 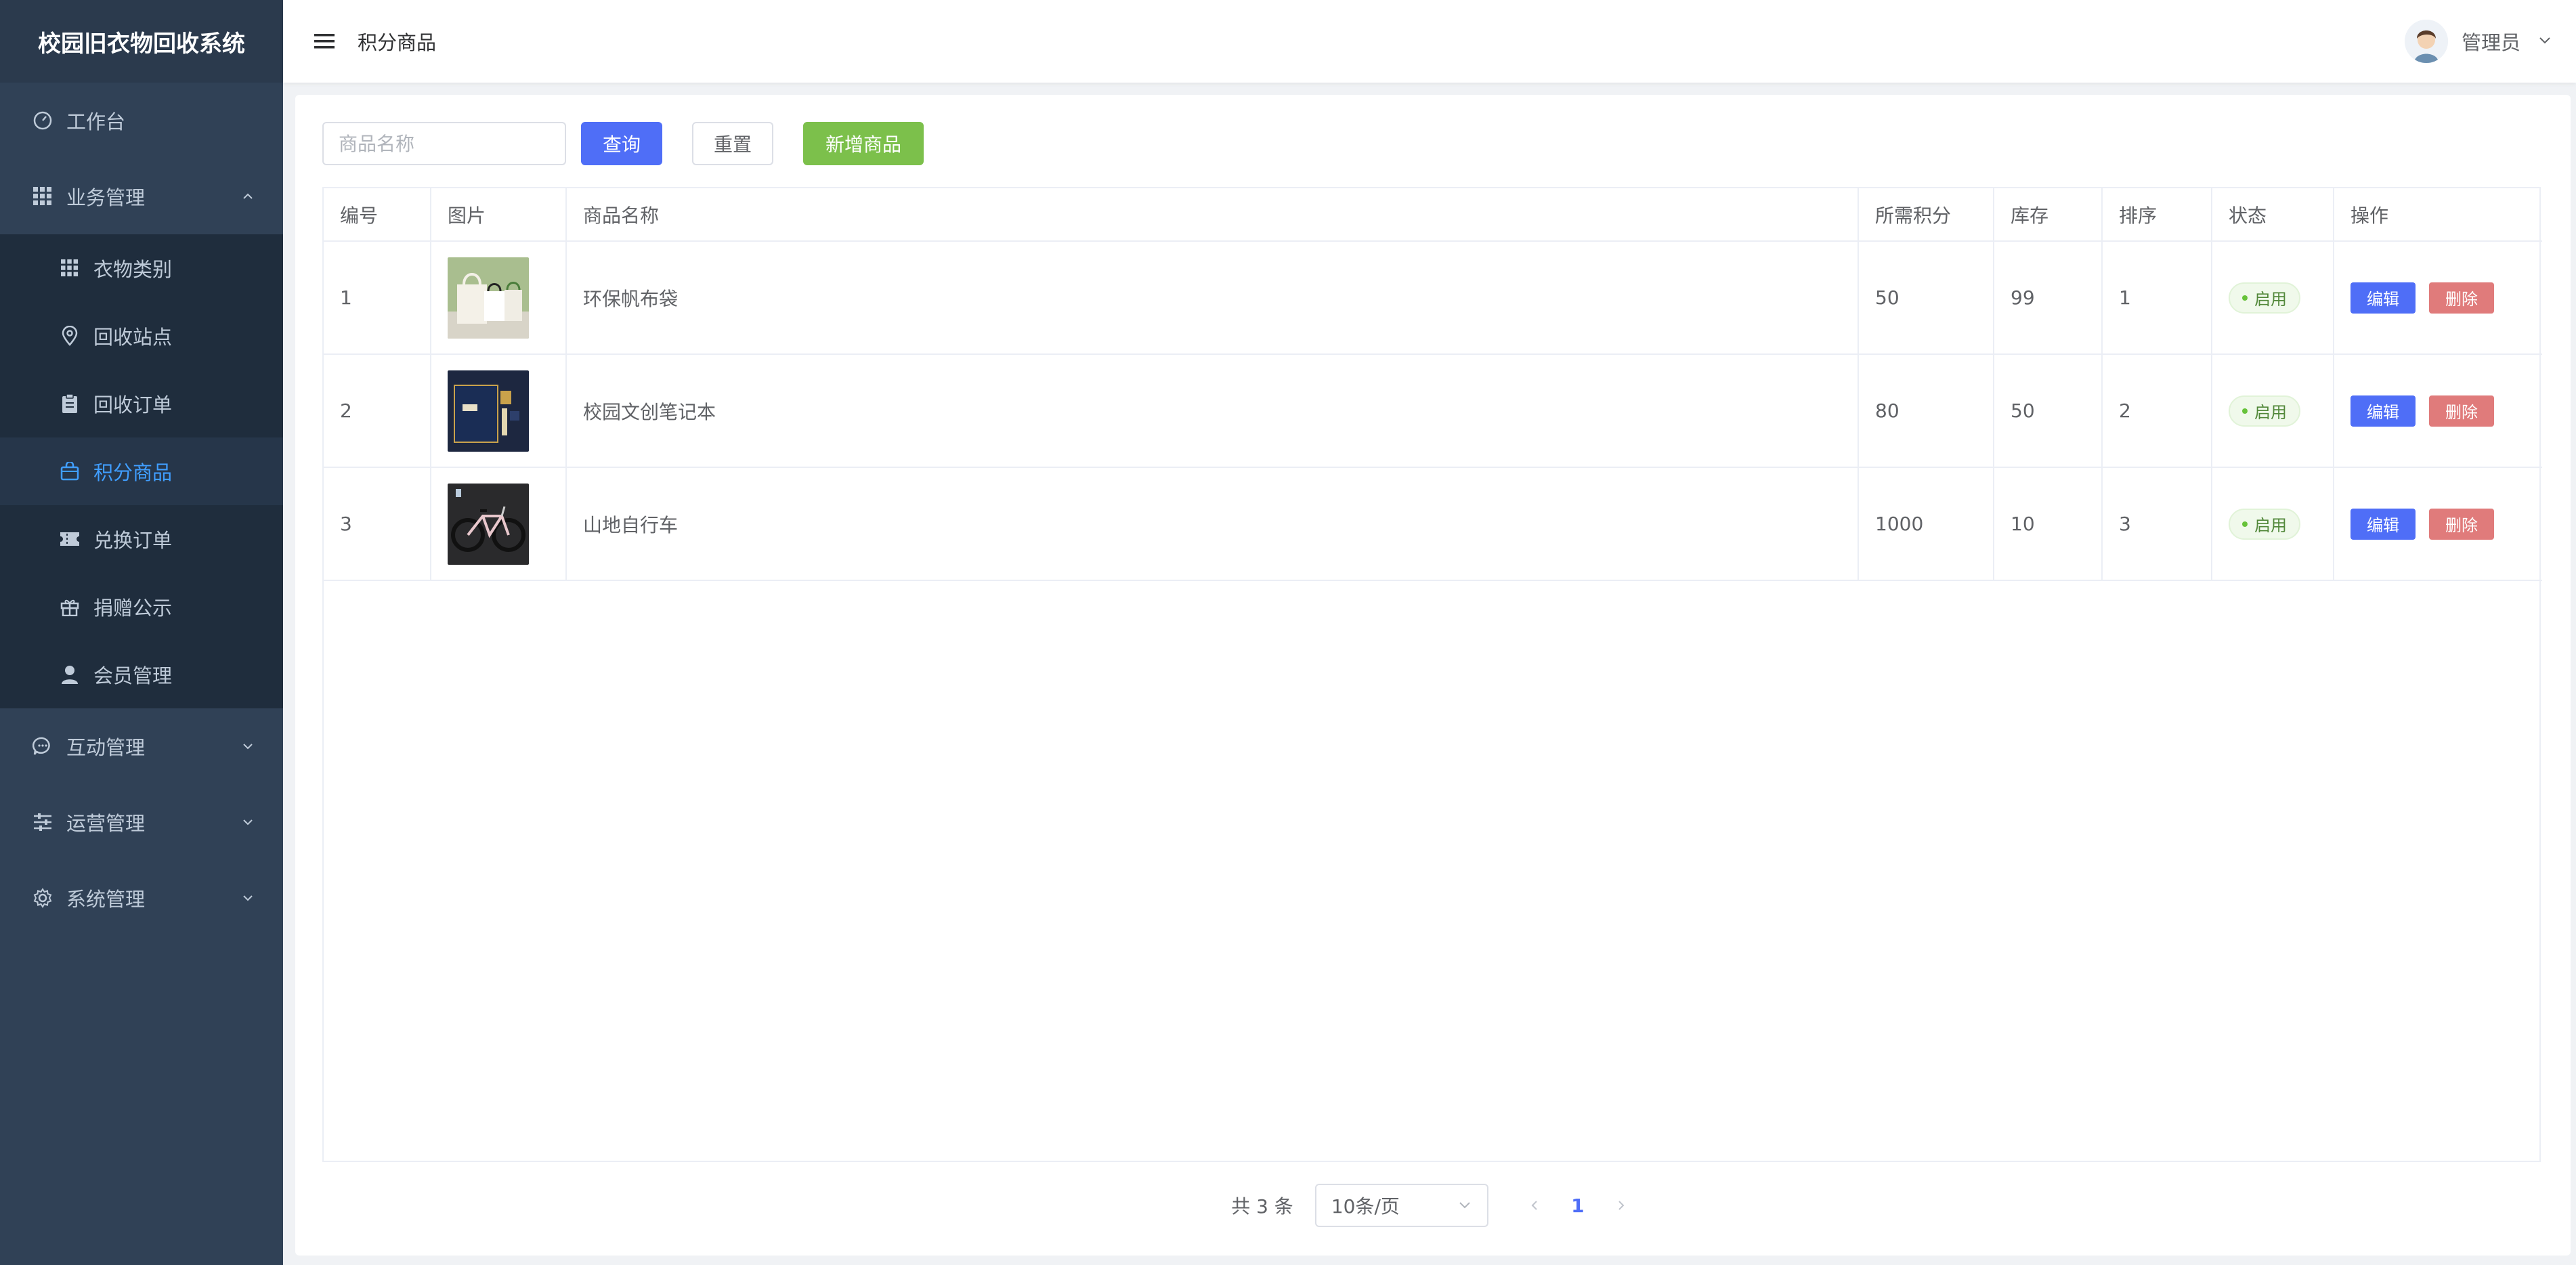 What do you see at coordinates (1926, 524) in the screenshot?
I see `cell-points: 1000` at bounding box center [1926, 524].